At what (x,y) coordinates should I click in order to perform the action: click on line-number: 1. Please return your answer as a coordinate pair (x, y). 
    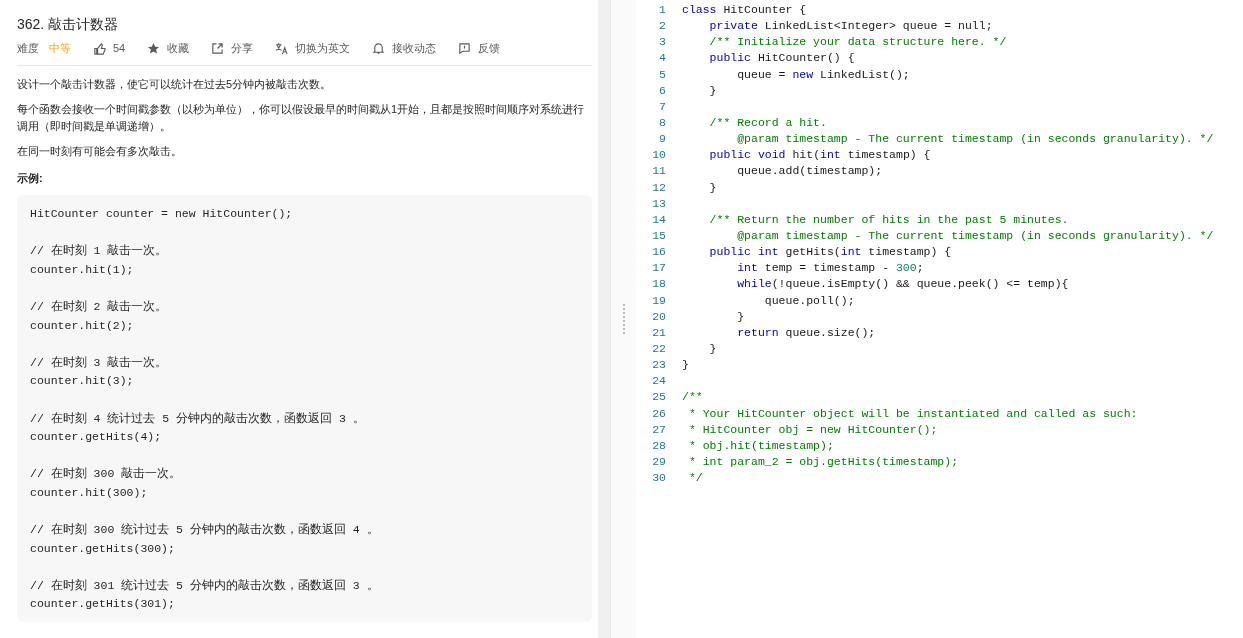
    Looking at the image, I should click on (662, 10).